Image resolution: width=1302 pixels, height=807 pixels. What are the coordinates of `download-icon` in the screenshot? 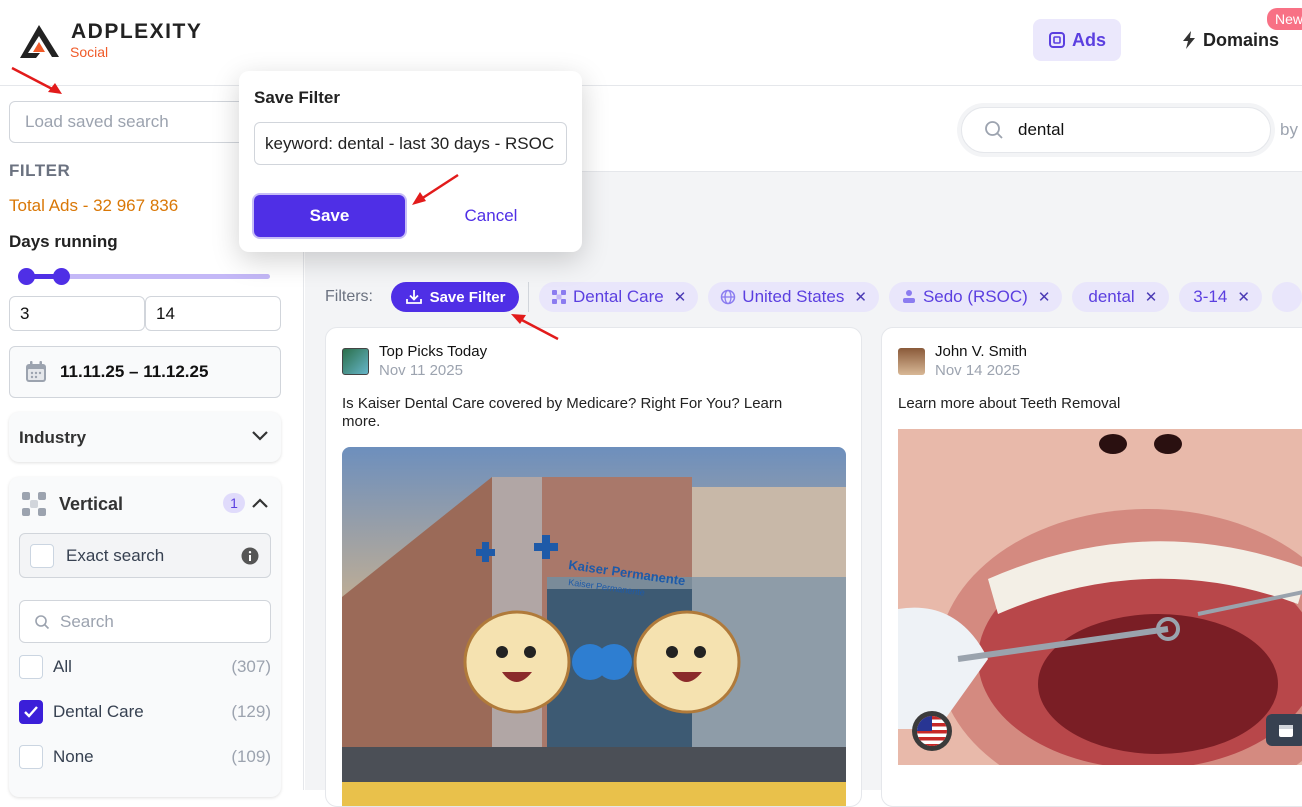 It's located at (413, 297).